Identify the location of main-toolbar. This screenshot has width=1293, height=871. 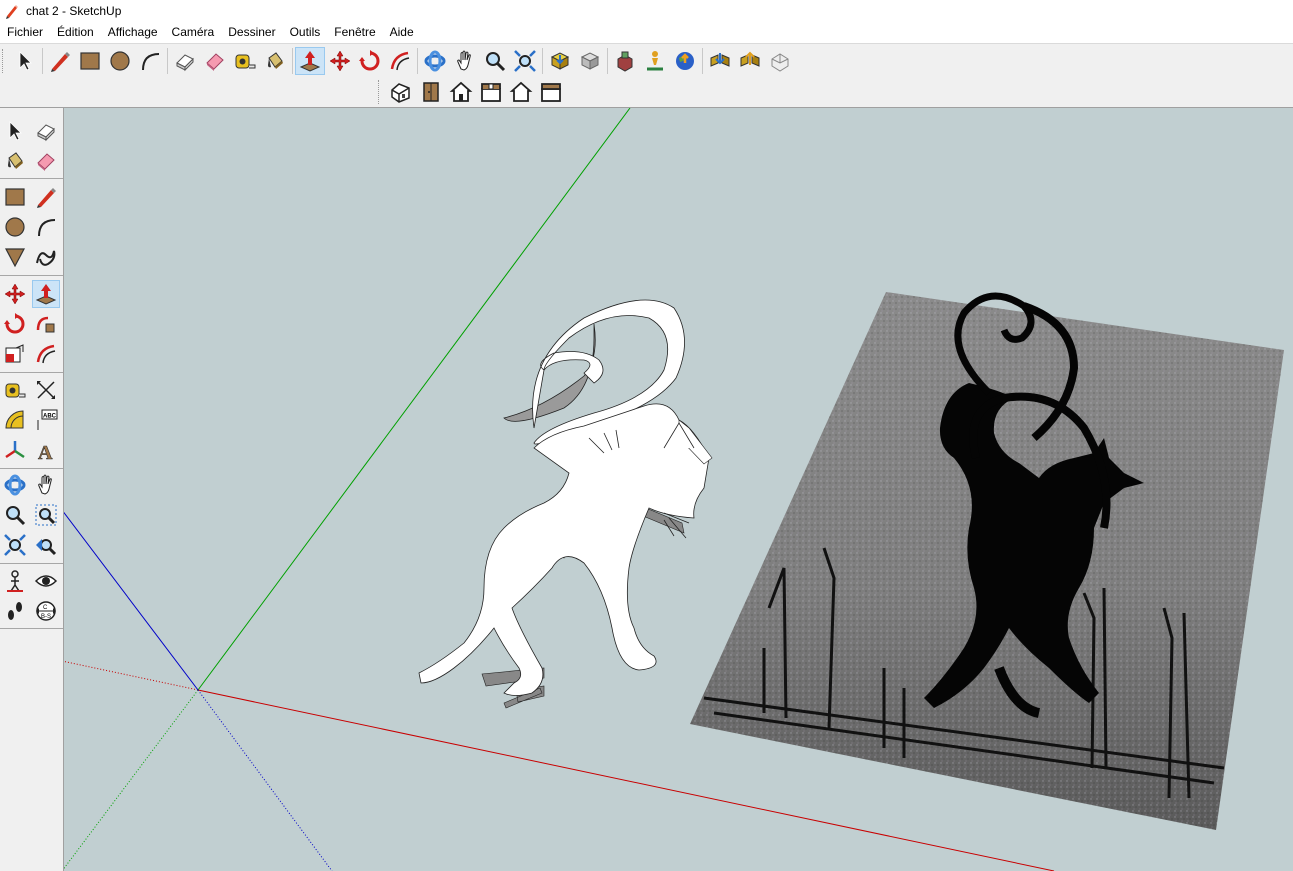
(397, 60).